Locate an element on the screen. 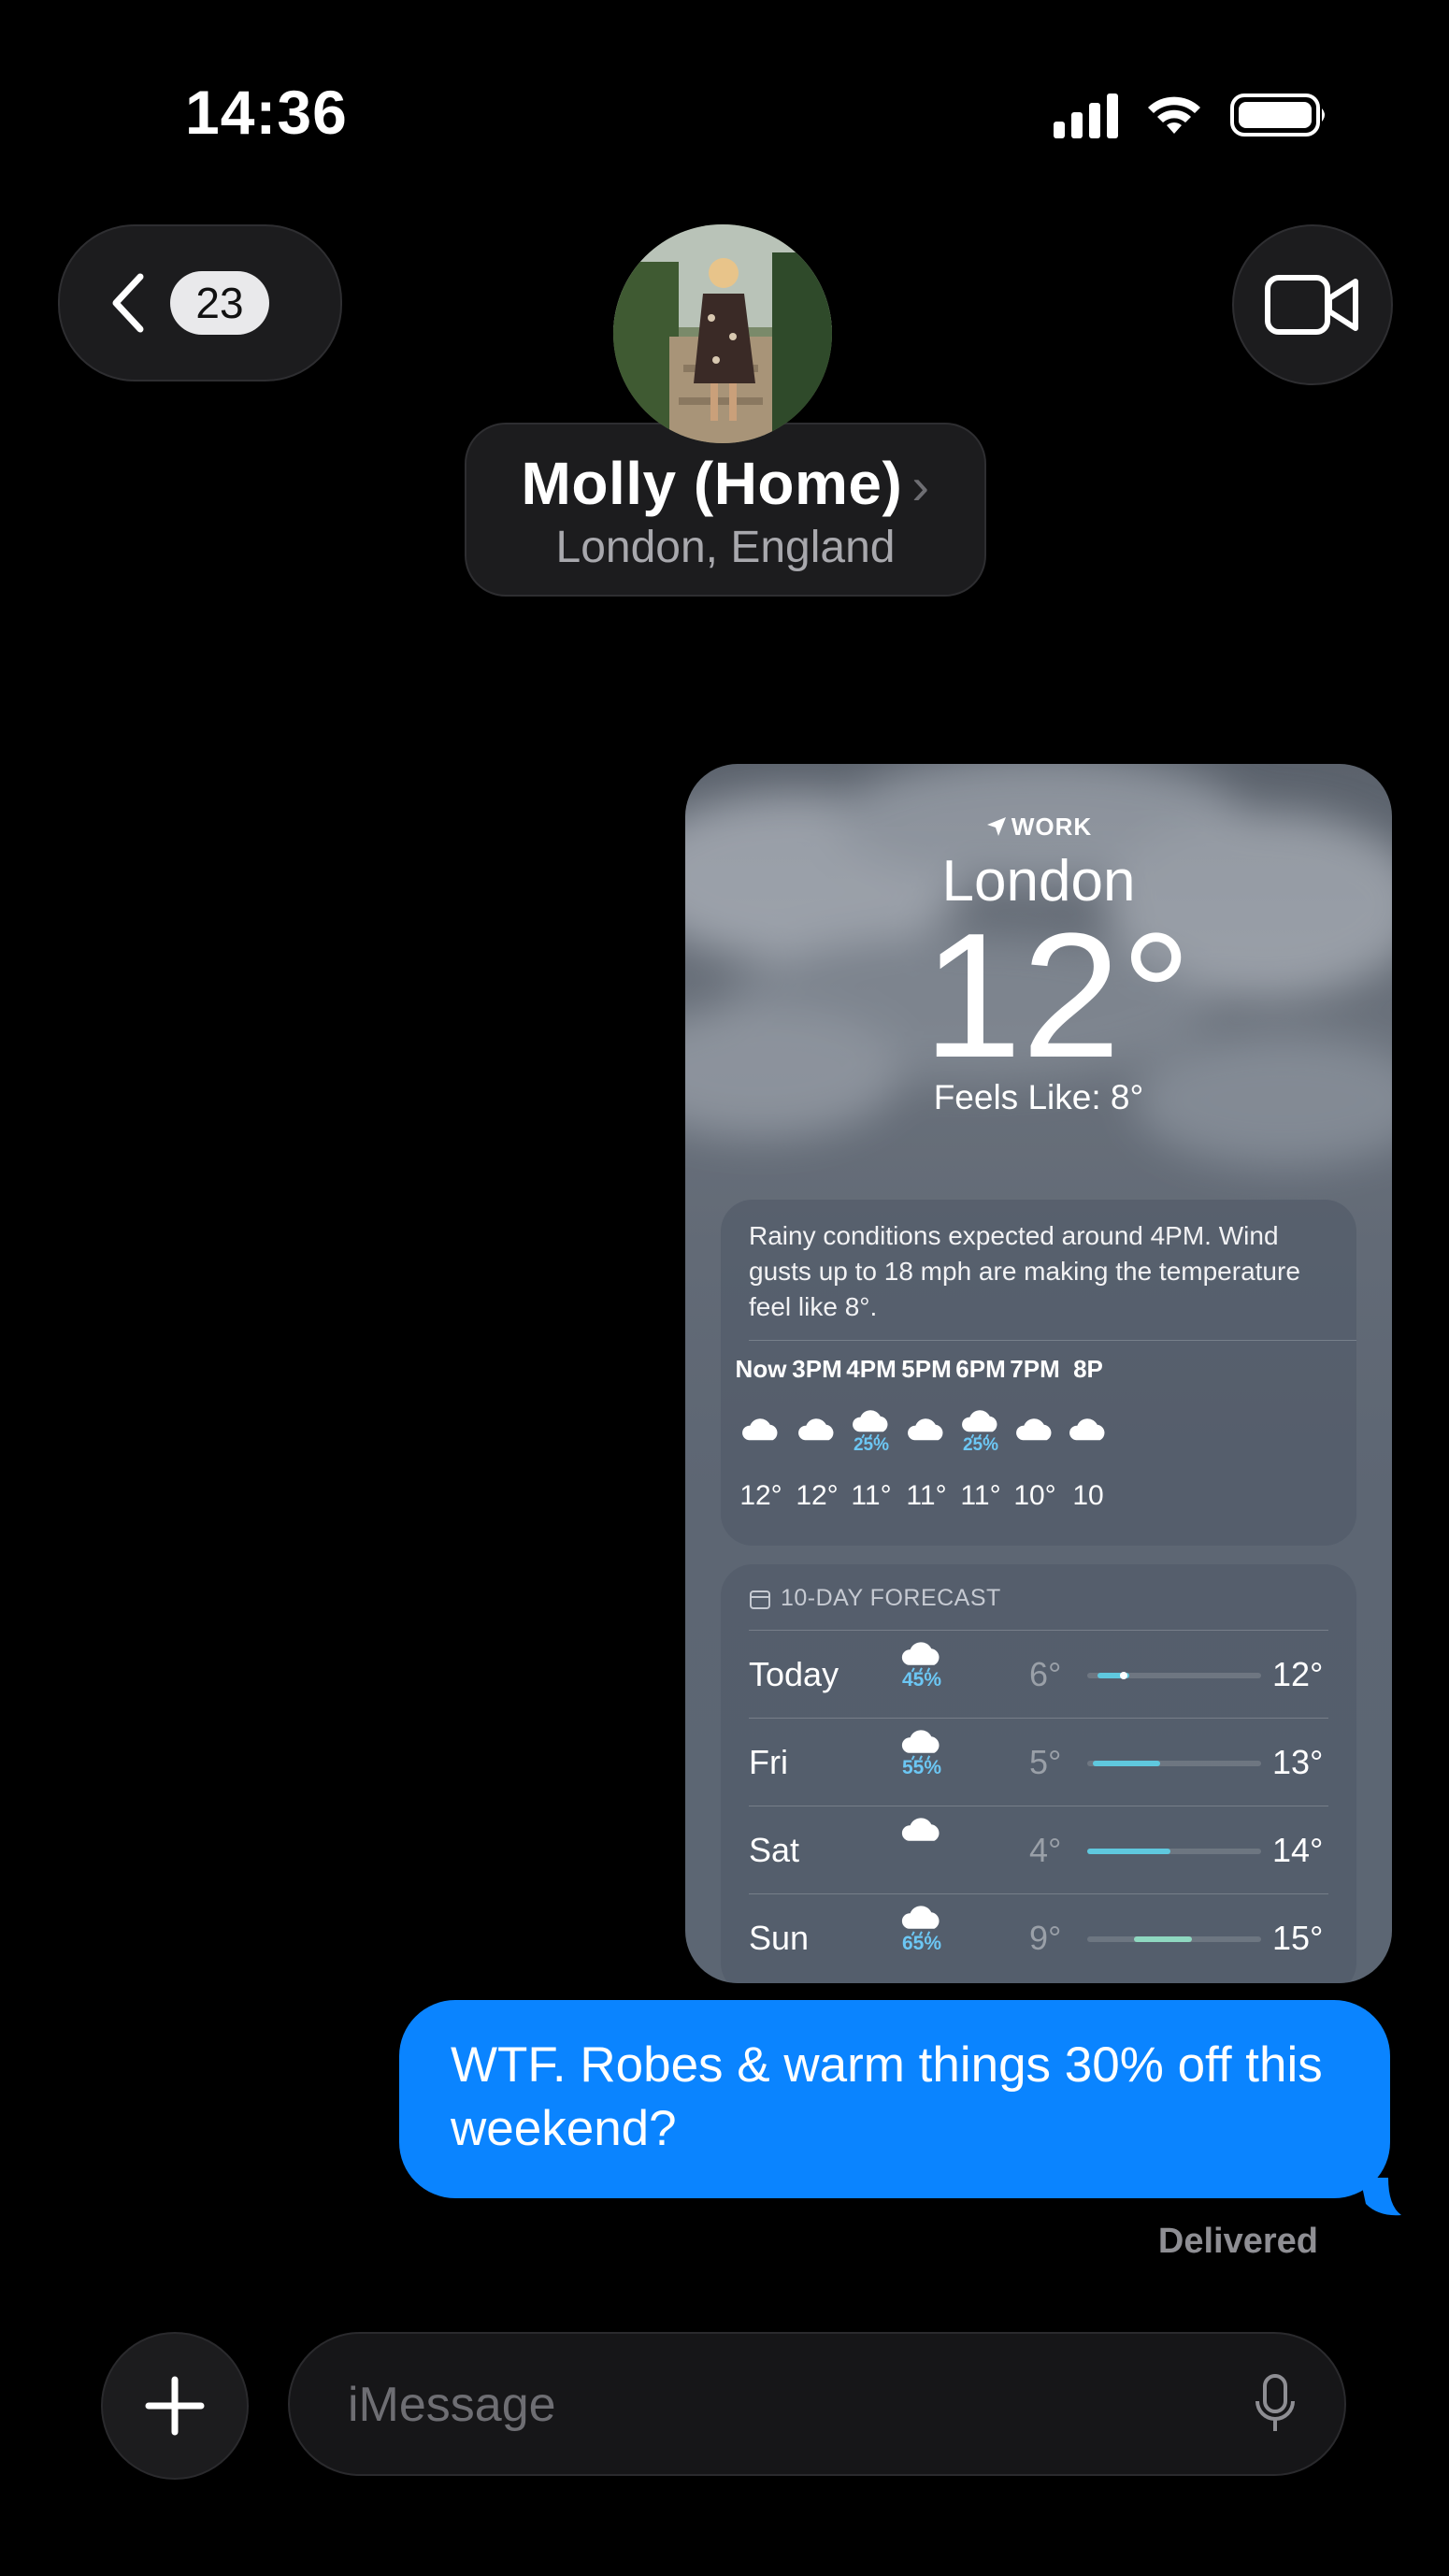  back-button: 23 is located at coordinates (200, 303).